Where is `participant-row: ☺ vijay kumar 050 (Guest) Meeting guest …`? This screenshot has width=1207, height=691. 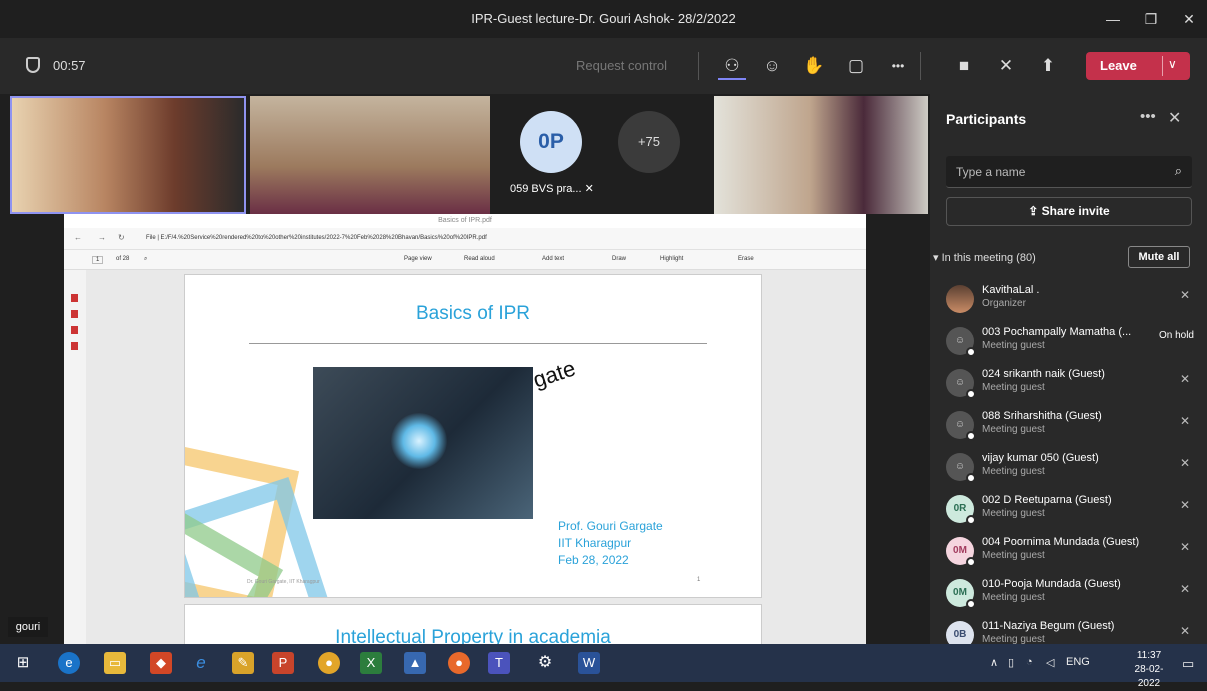
participant-row: ☺ vijay kumar 050 (Guest) Meeting guest … is located at coordinates (1069, 469).